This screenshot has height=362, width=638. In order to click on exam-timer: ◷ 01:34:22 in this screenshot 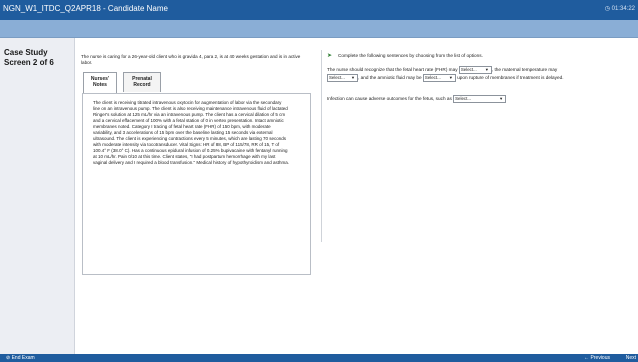, I will do `click(619, 9)`.